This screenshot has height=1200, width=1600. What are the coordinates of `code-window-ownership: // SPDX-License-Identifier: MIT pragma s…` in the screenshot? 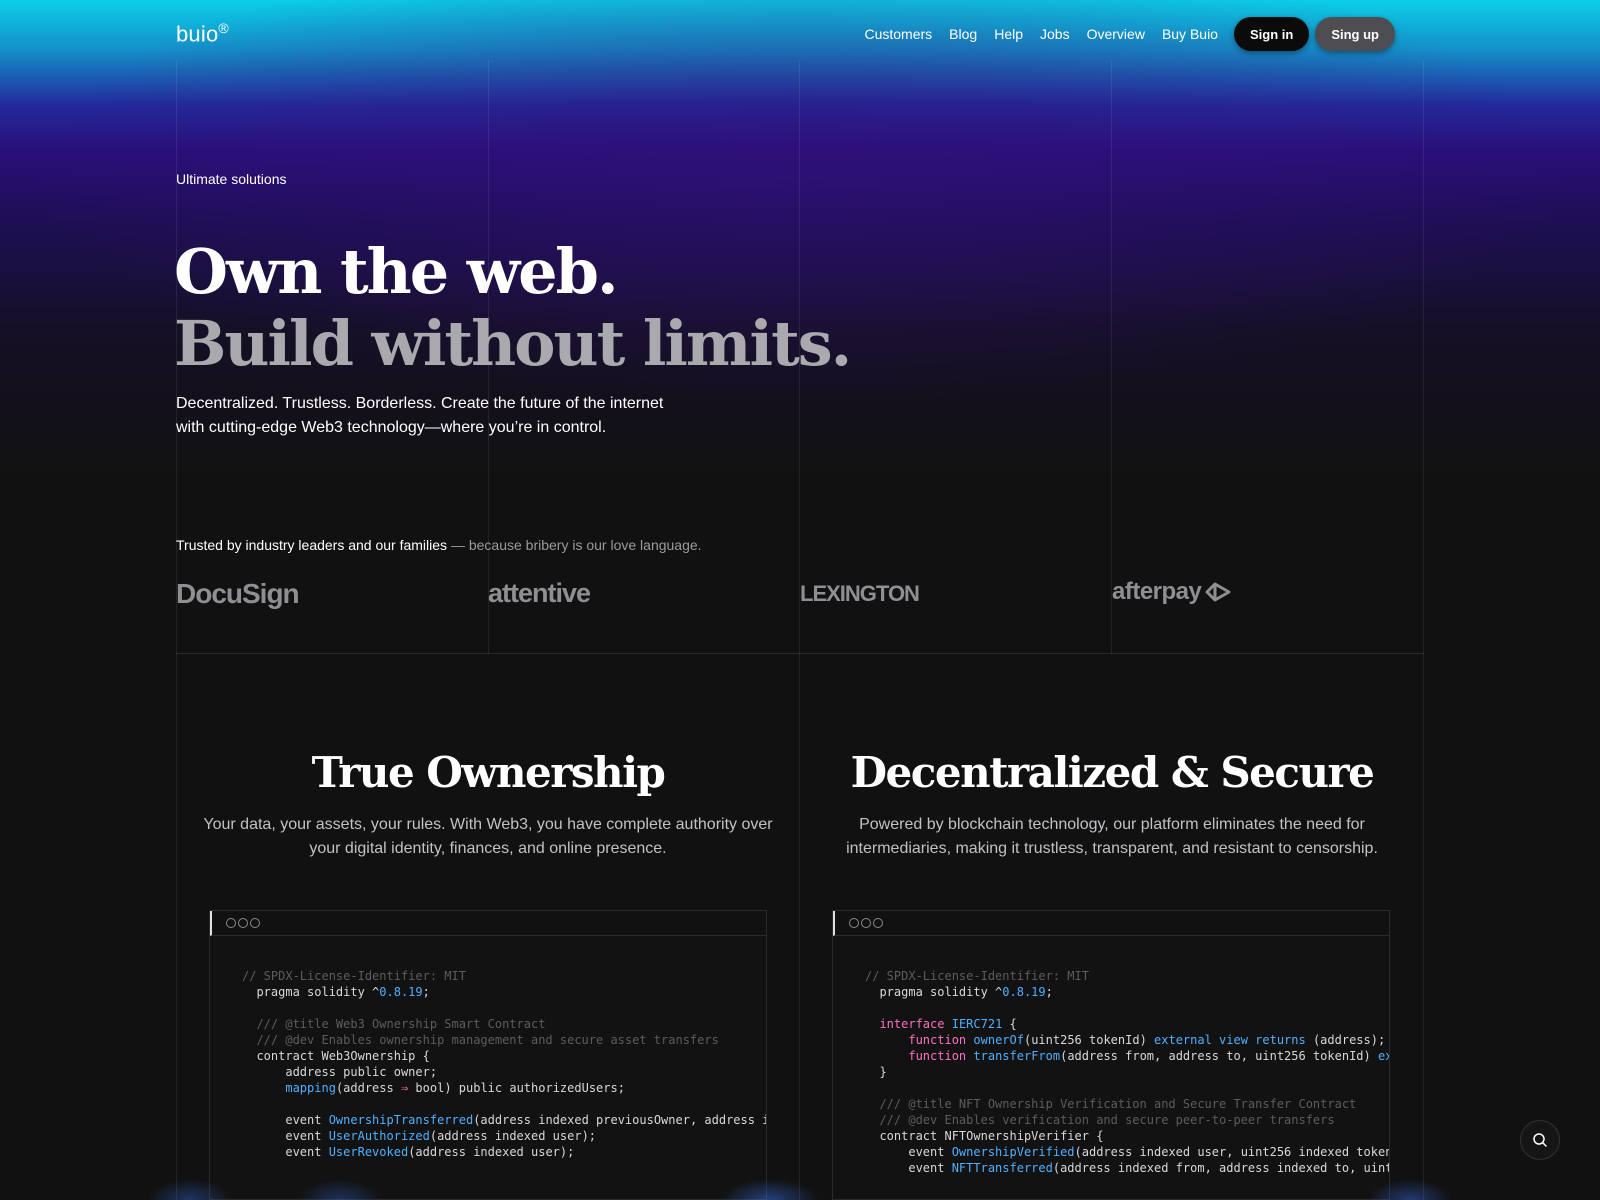 It's located at (488, 1055).